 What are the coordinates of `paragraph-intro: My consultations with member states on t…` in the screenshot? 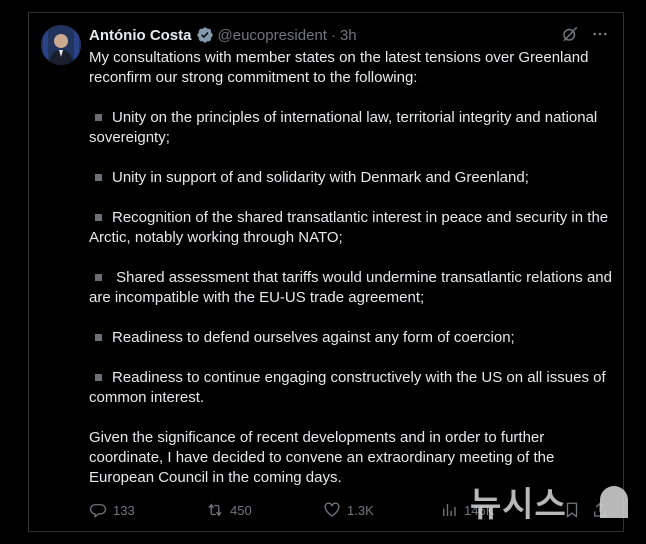 It's located at (339, 67).